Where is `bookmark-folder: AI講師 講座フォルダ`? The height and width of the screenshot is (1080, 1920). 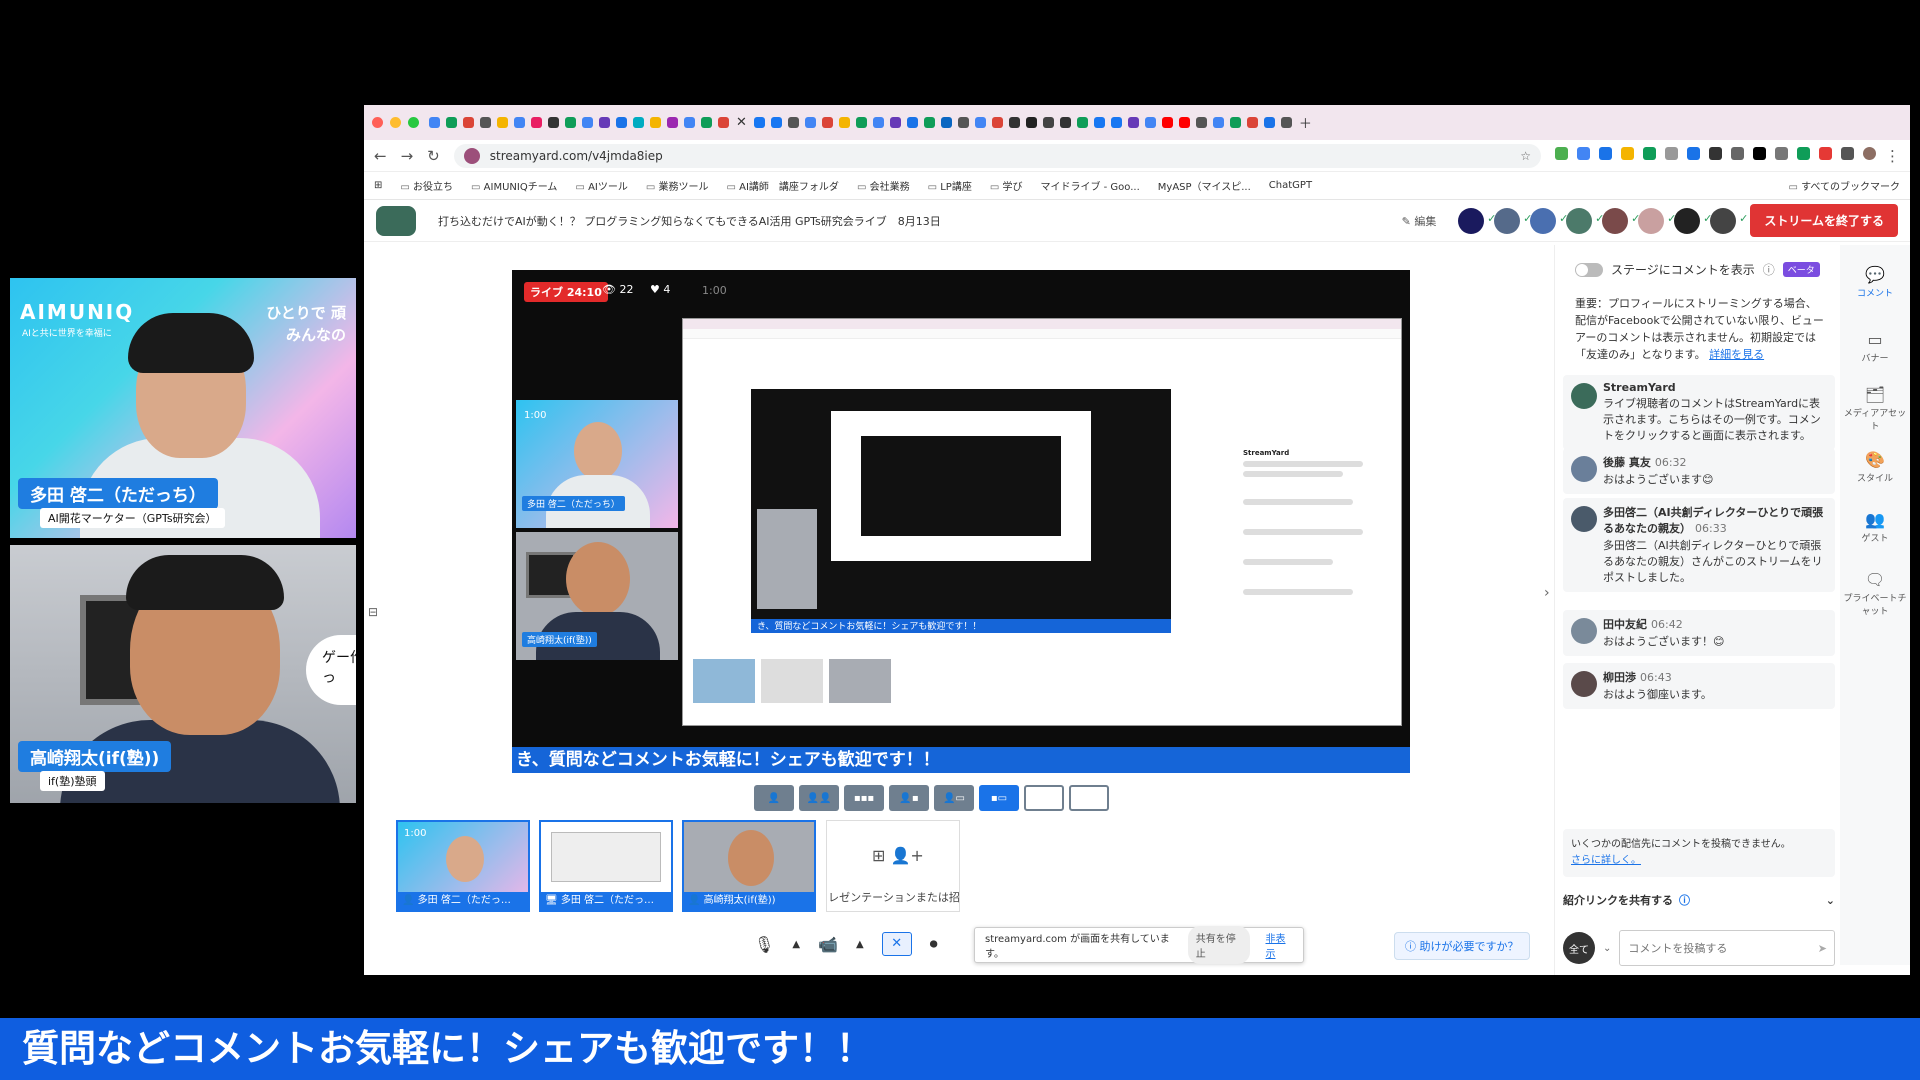
bookmark-folder: AI講師 講座フォルダ is located at coordinates (783, 185).